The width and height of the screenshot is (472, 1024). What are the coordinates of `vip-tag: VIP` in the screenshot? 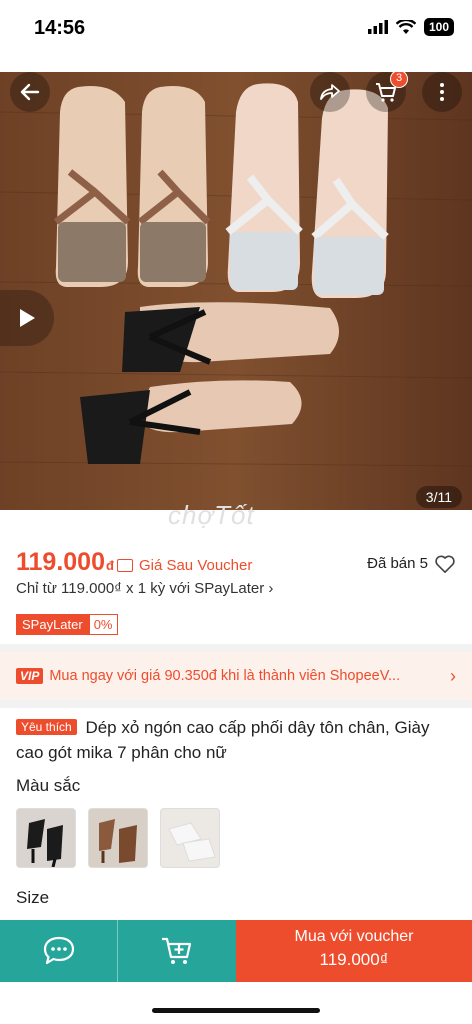 It's located at (30, 676).